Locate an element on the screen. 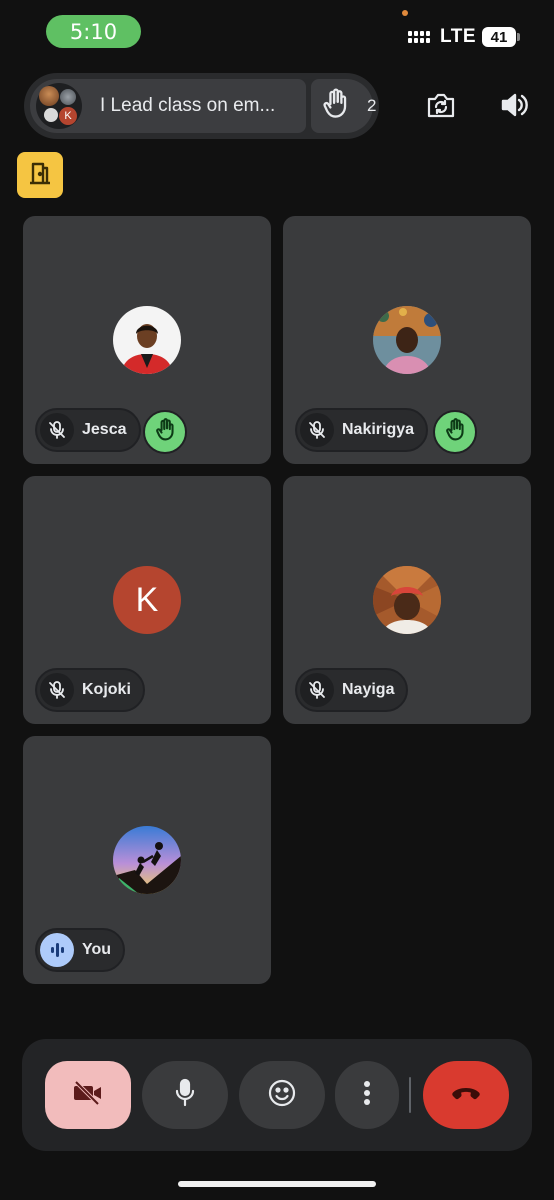  status-time: 5:10 is located at coordinates (93, 31).